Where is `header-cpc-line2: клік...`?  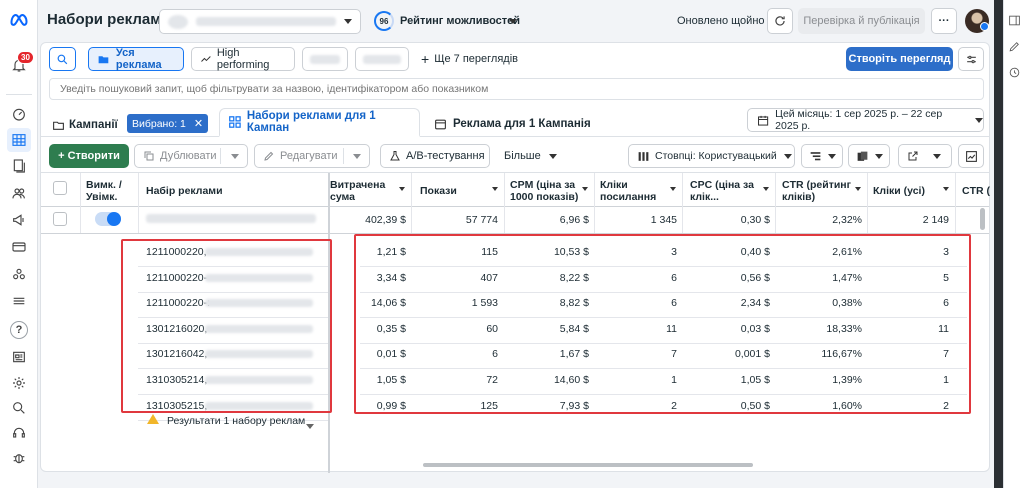 header-cpc-line2: клік... is located at coordinates (704, 197).